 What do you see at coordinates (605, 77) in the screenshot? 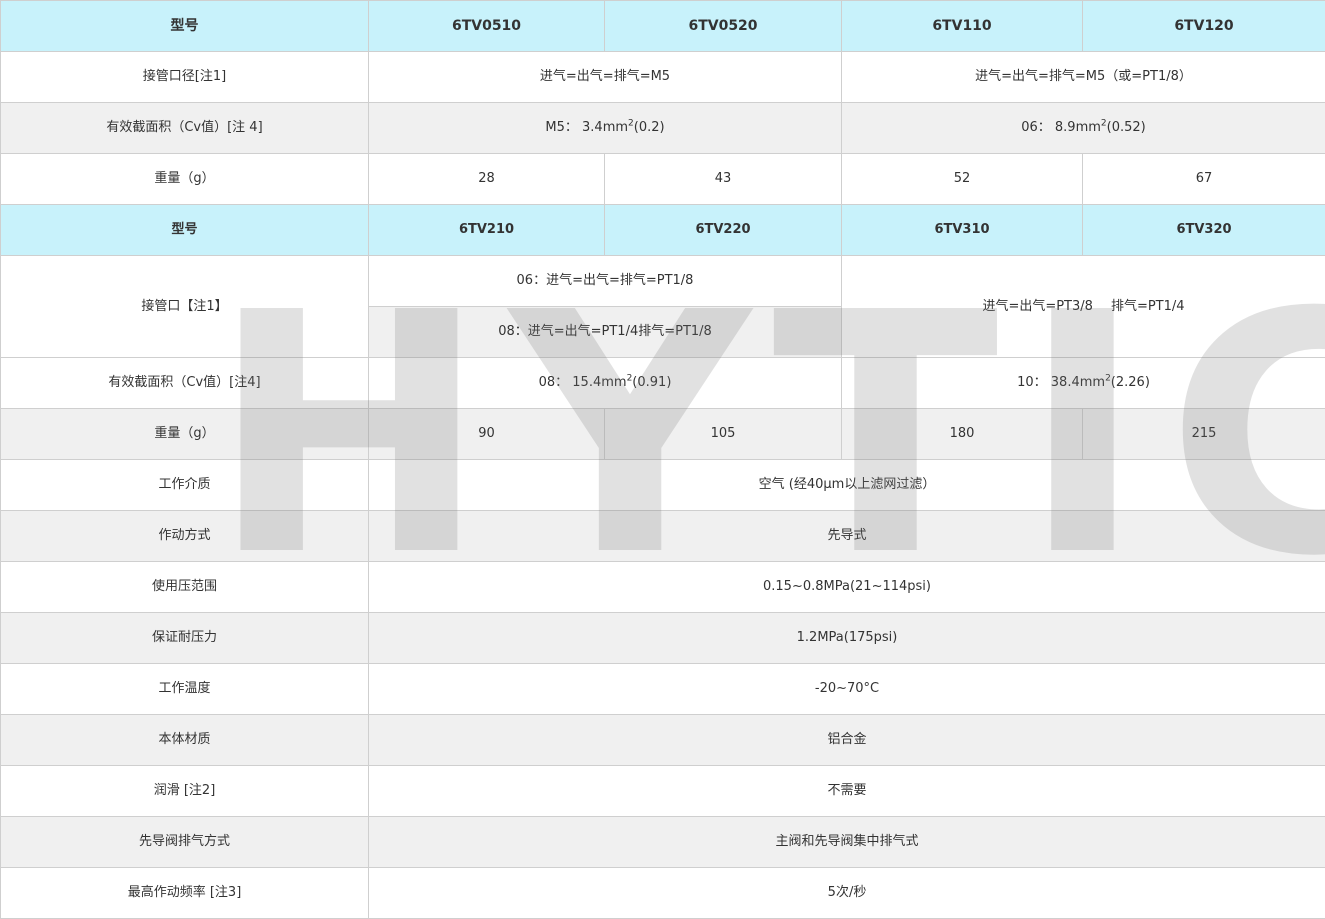
I see `port-value-left: 进气=出气=排气=M5` at bounding box center [605, 77].